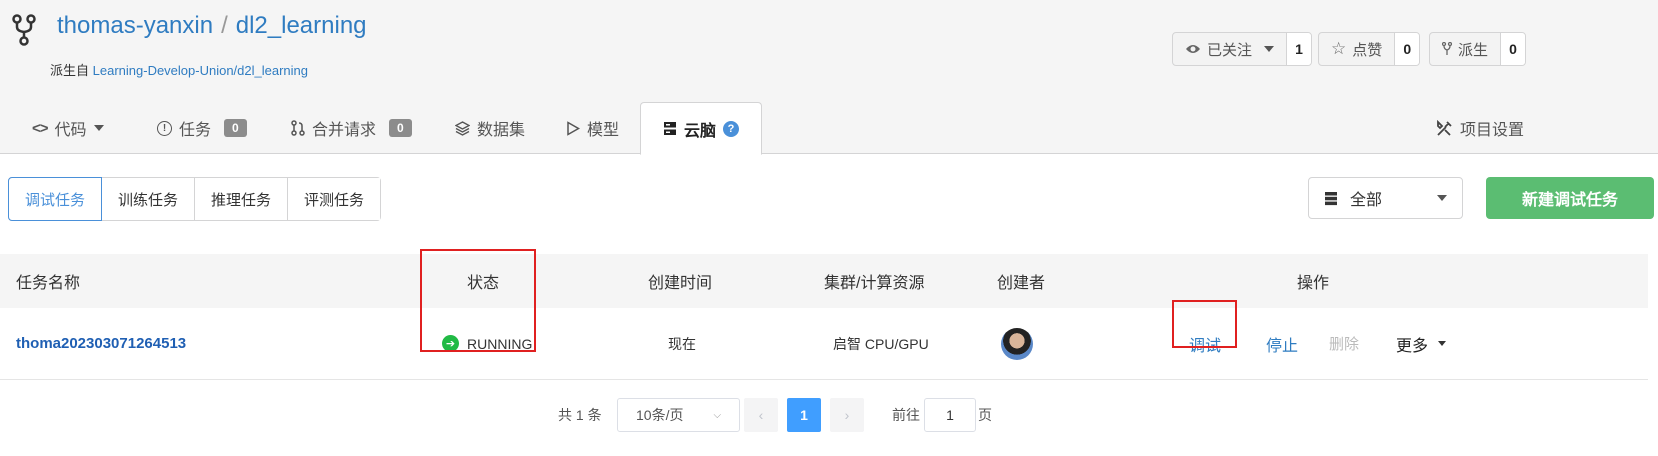 This screenshot has height=456, width=1658. Describe the element at coordinates (501, 130) in the screenshot. I see `tab-datasets-label: 数据集` at that location.